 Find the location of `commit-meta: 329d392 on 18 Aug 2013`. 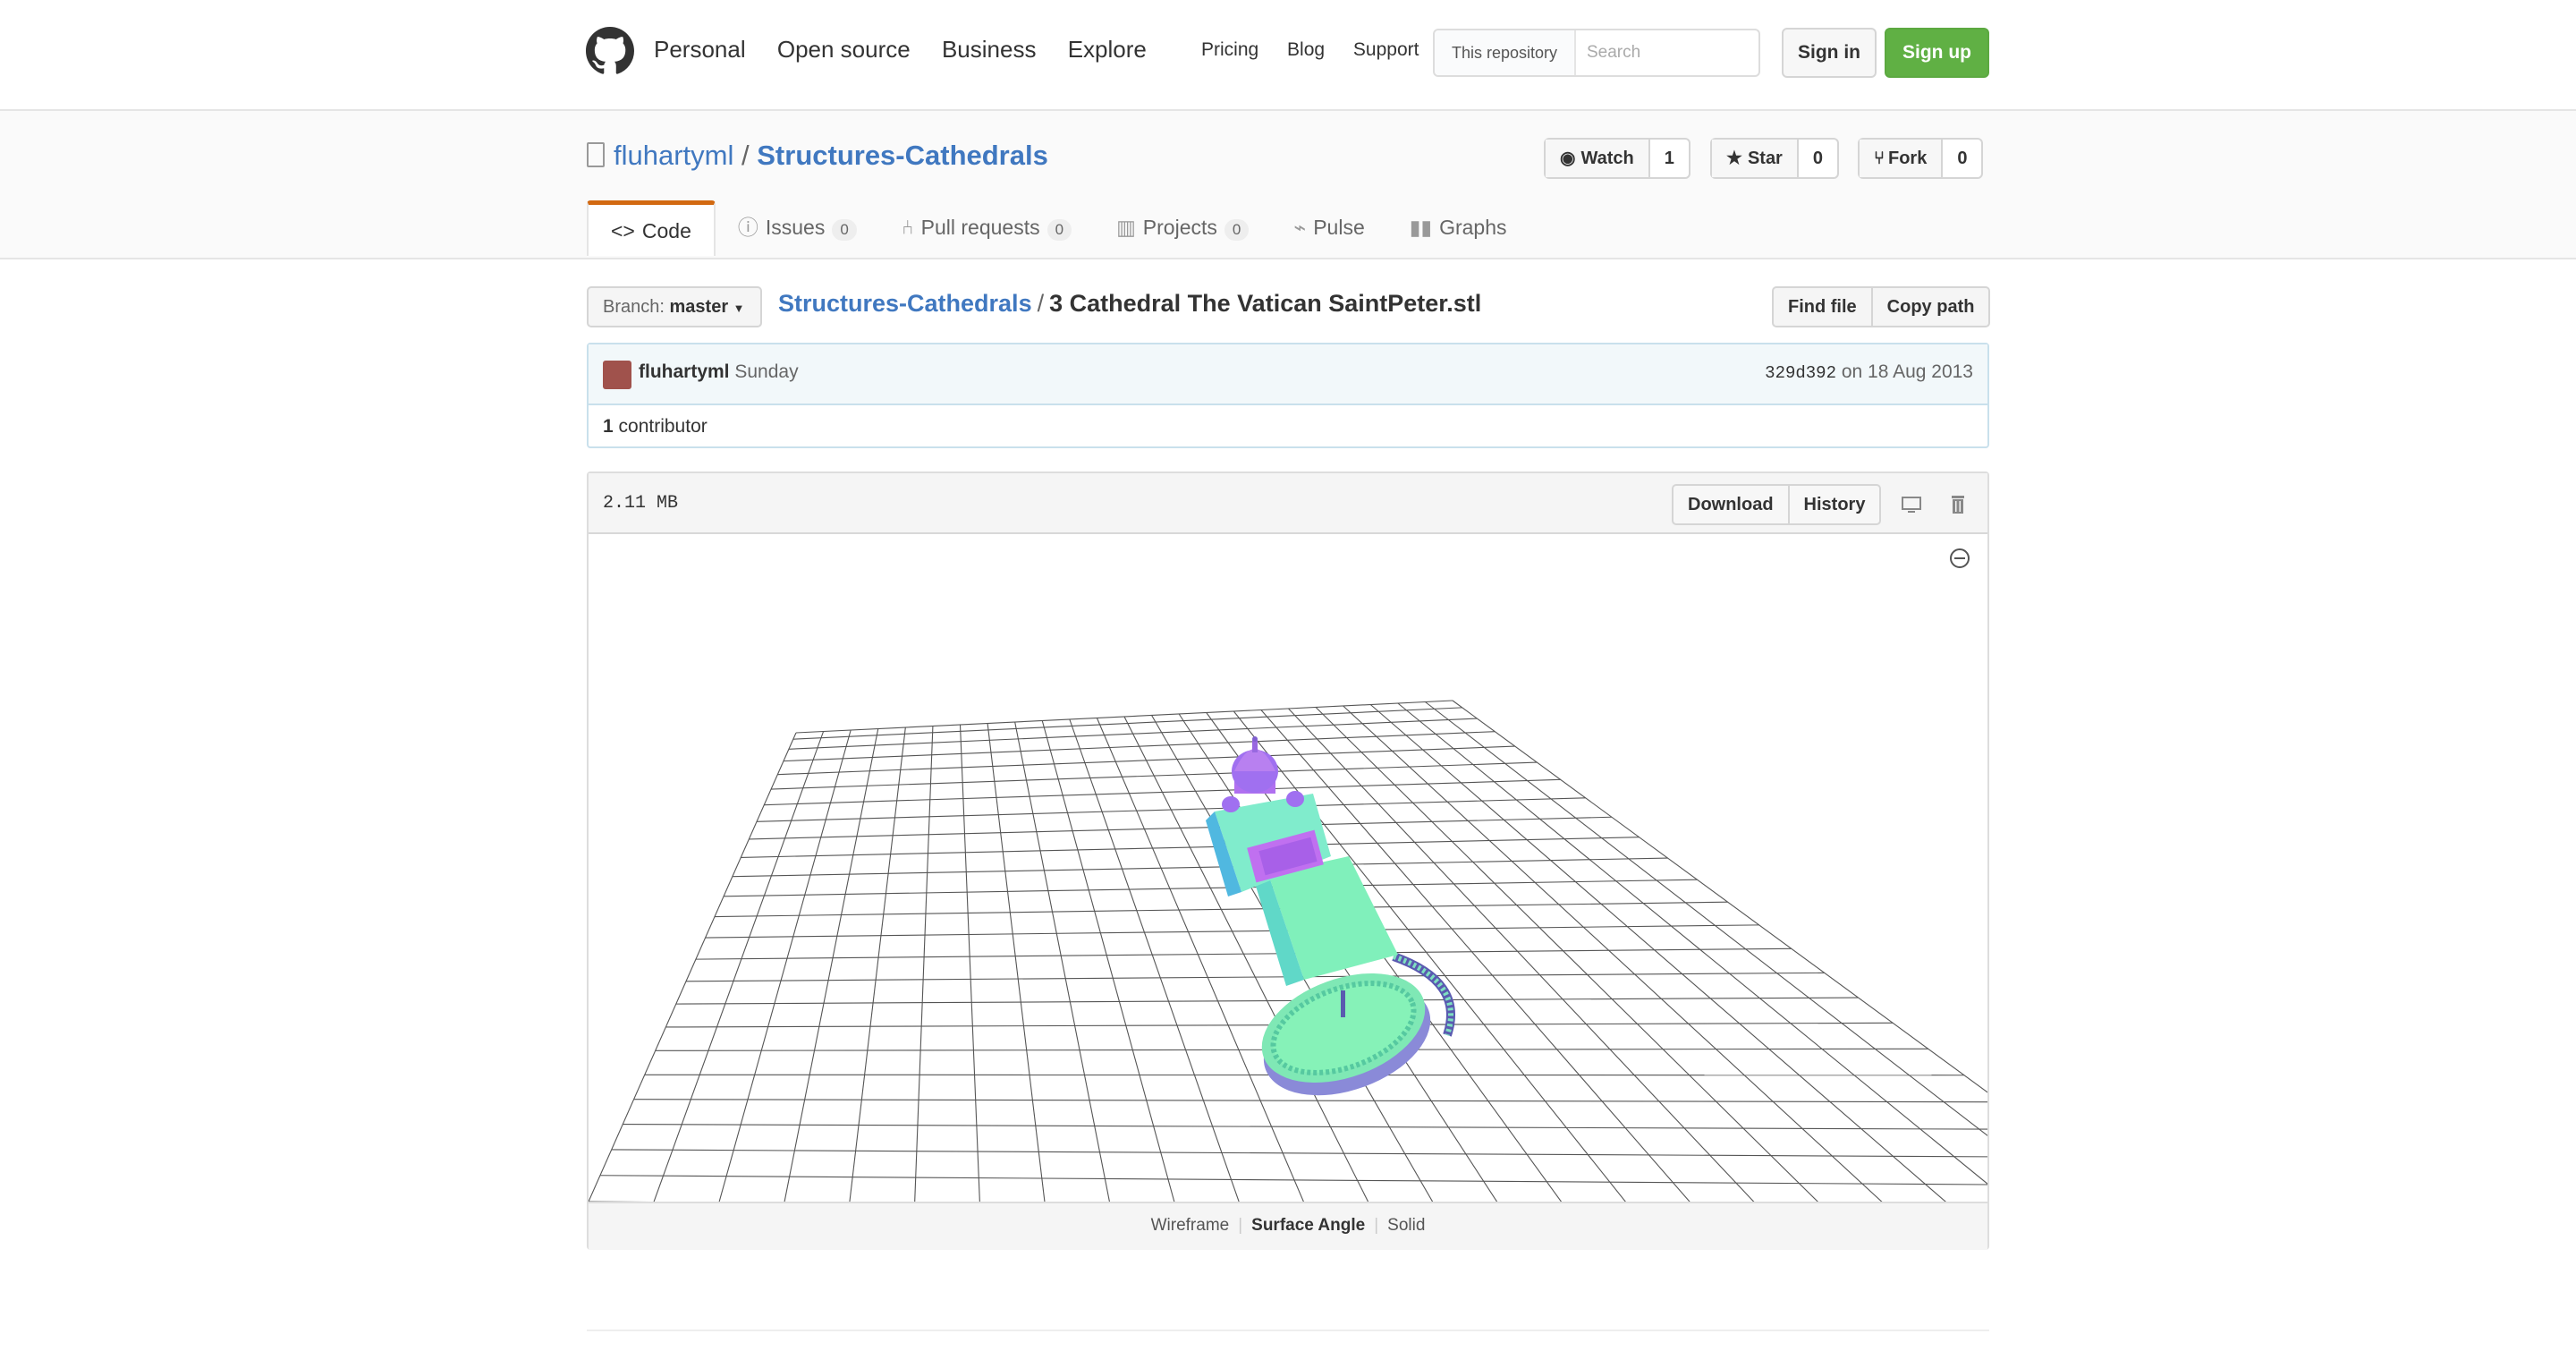

commit-meta: 329d392 on 18 Aug 2013 is located at coordinates (1869, 372).